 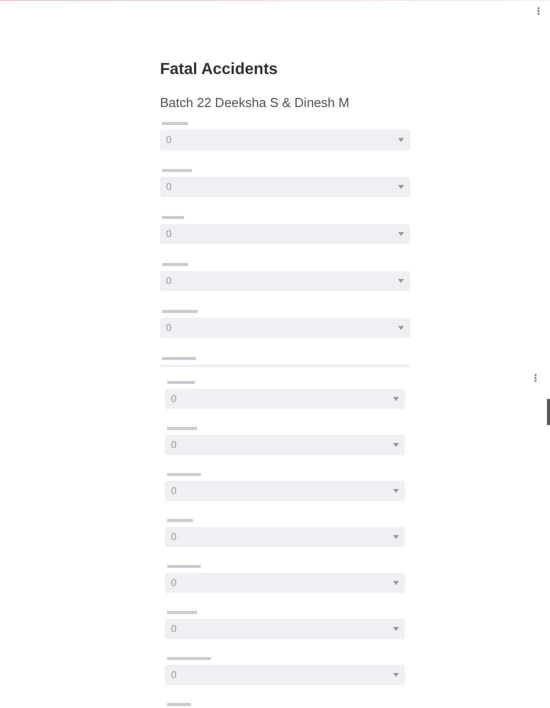 What do you see at coordinates (548, 412) in the screenshot?
I see `scrollbar` at bounding box center [548, 412].